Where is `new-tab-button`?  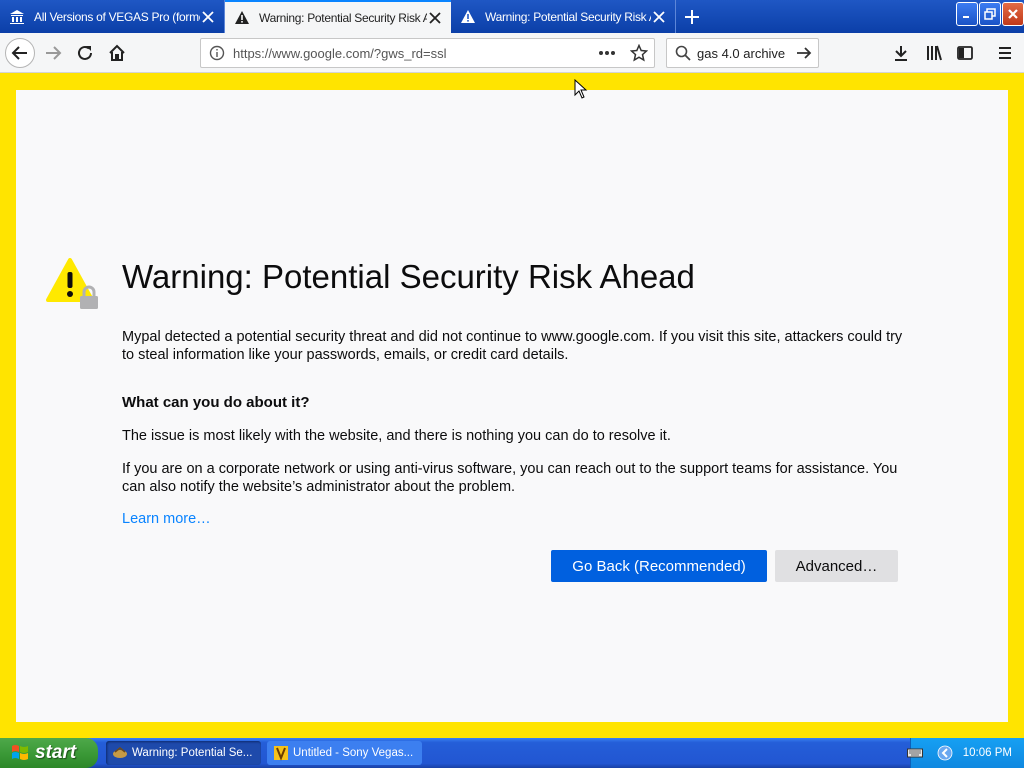 new-tab-button is located at coordinates (692, 16).